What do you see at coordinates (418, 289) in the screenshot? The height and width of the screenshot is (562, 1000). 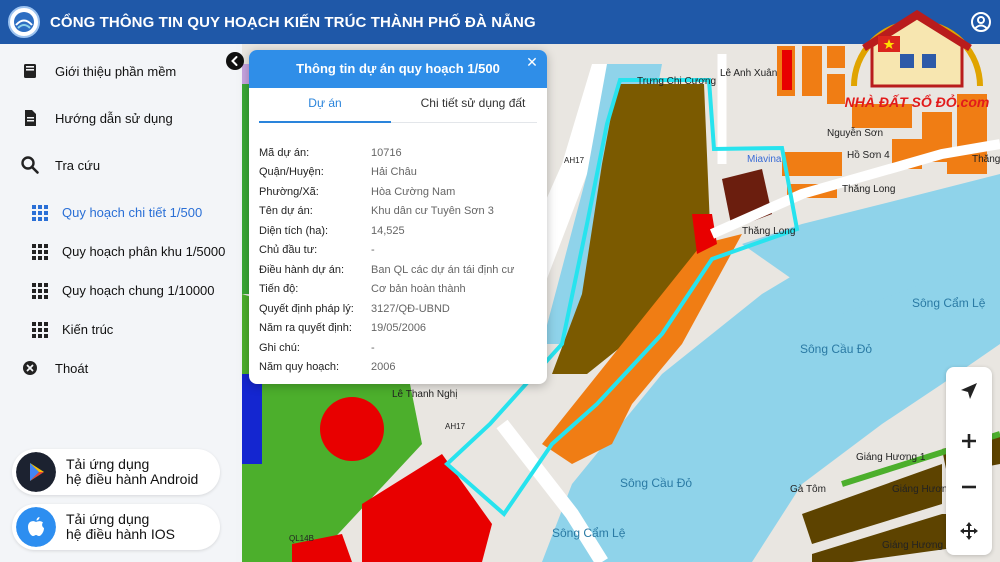 I see `info-value: Cơ bản hoàn thành` at bounding box center [418, 289].